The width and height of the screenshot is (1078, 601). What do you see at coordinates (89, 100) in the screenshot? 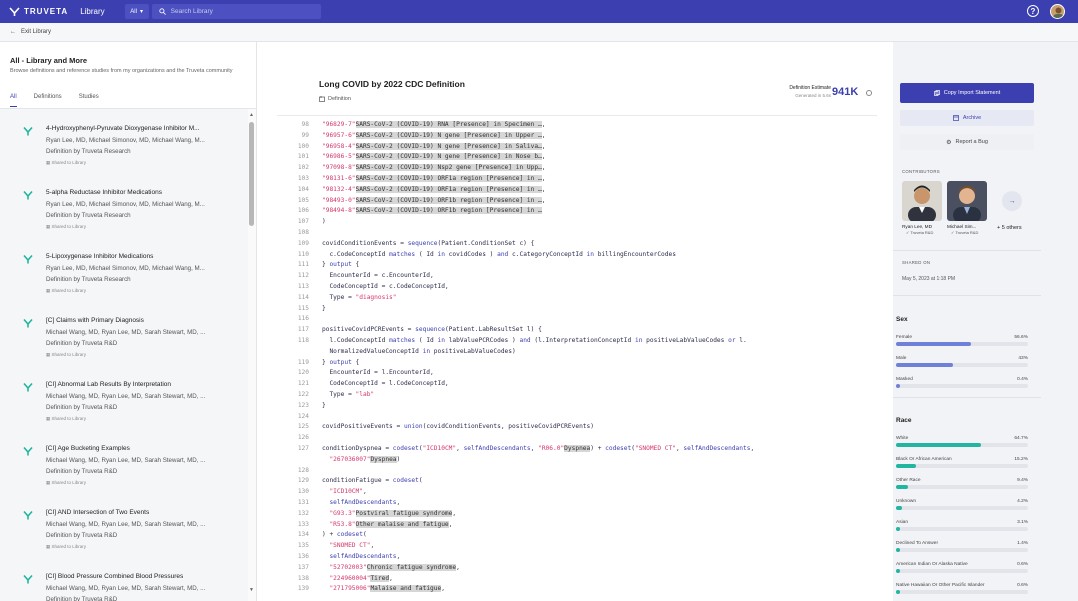
I see `tab-studies: Studies` at bounding box center [89, 100].